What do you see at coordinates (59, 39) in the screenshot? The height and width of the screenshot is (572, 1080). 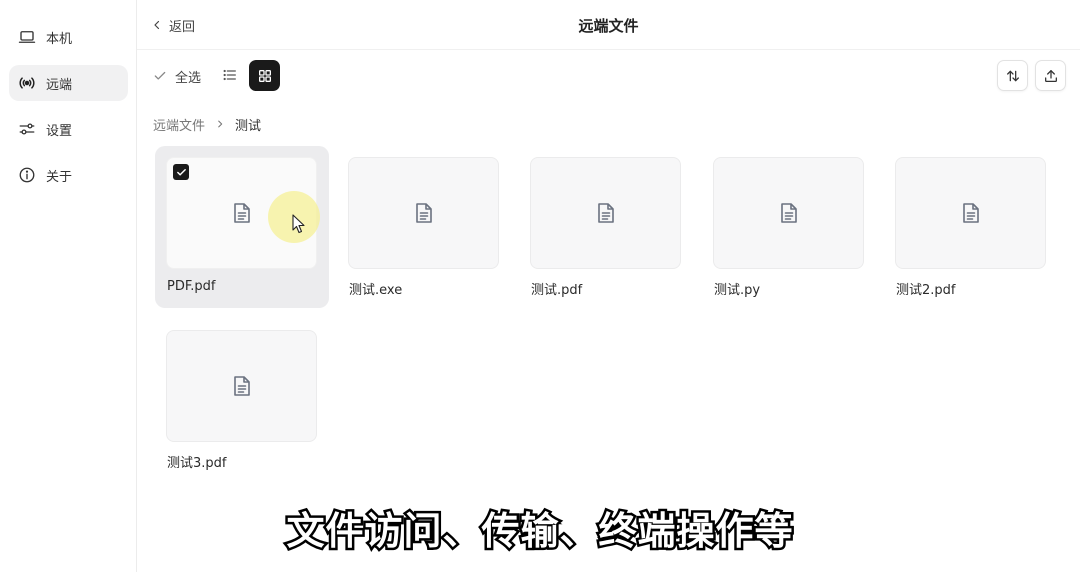 I see `sidebar-item-label: 本机` at bounding box center [59, 39].